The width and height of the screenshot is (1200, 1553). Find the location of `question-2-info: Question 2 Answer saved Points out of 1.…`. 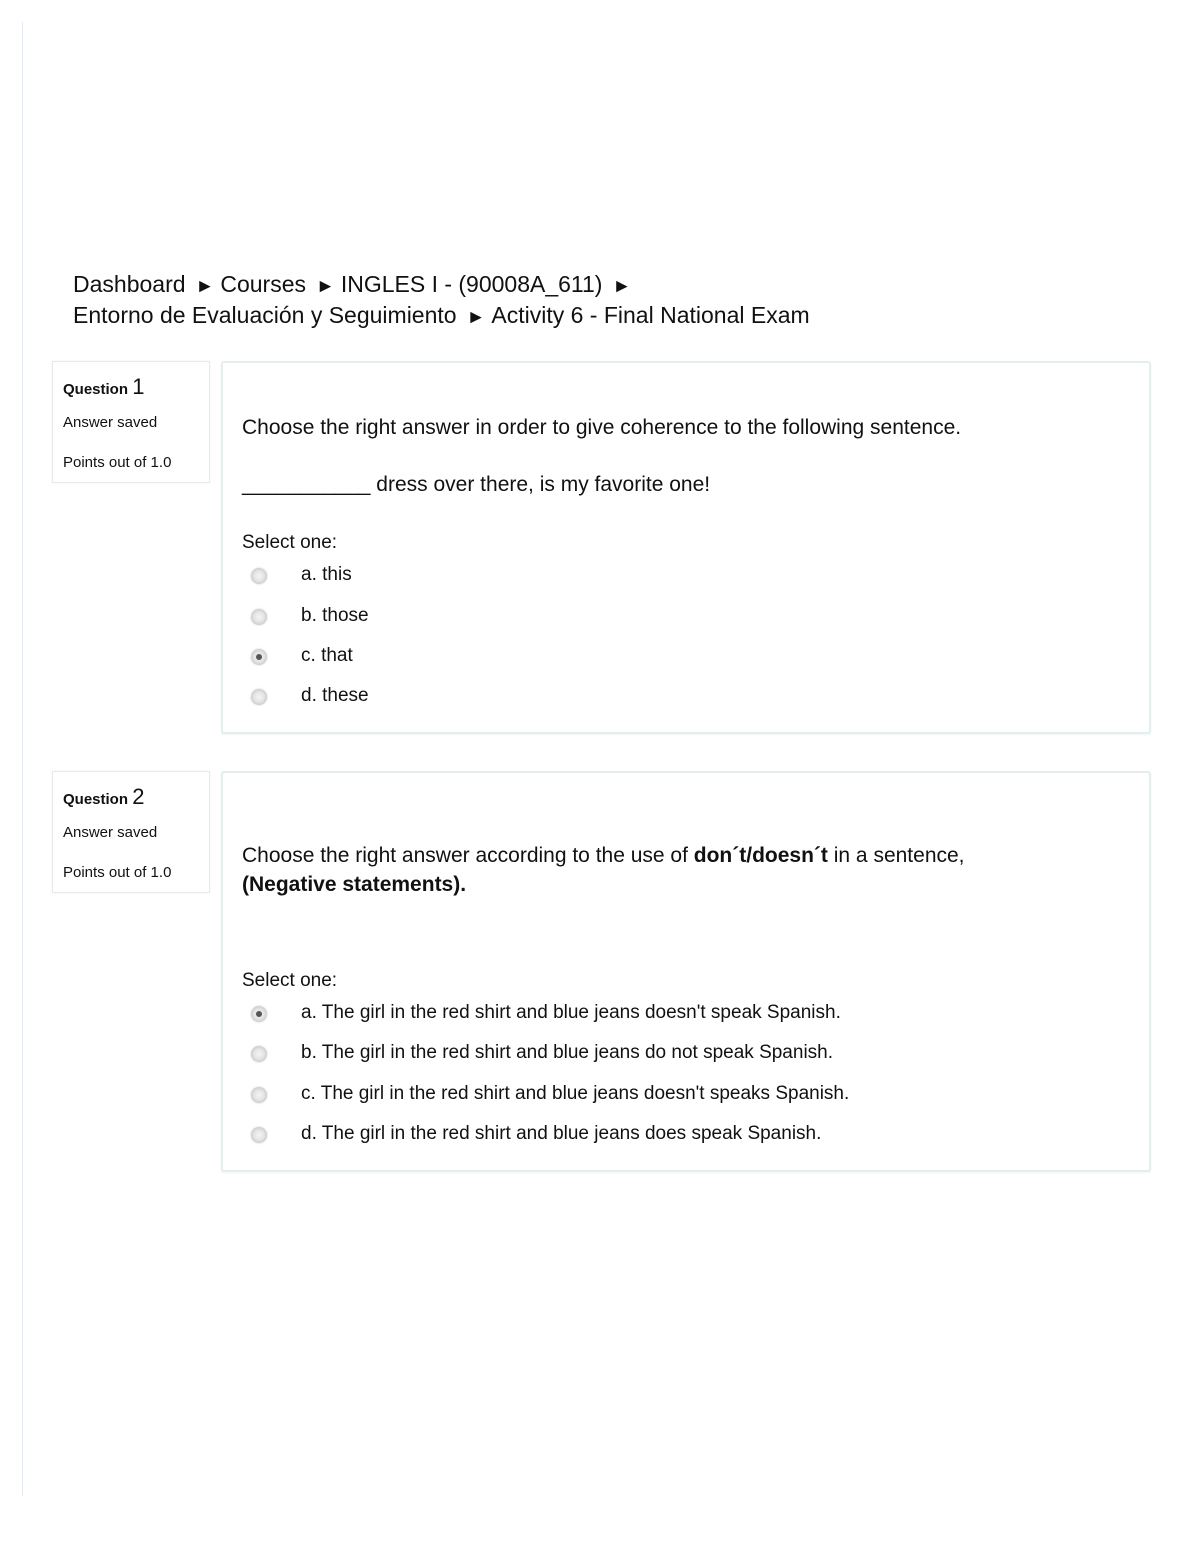

question-2-info: Question 2 Answer saved Points out of 1.… is located at coordinates (131, 832).